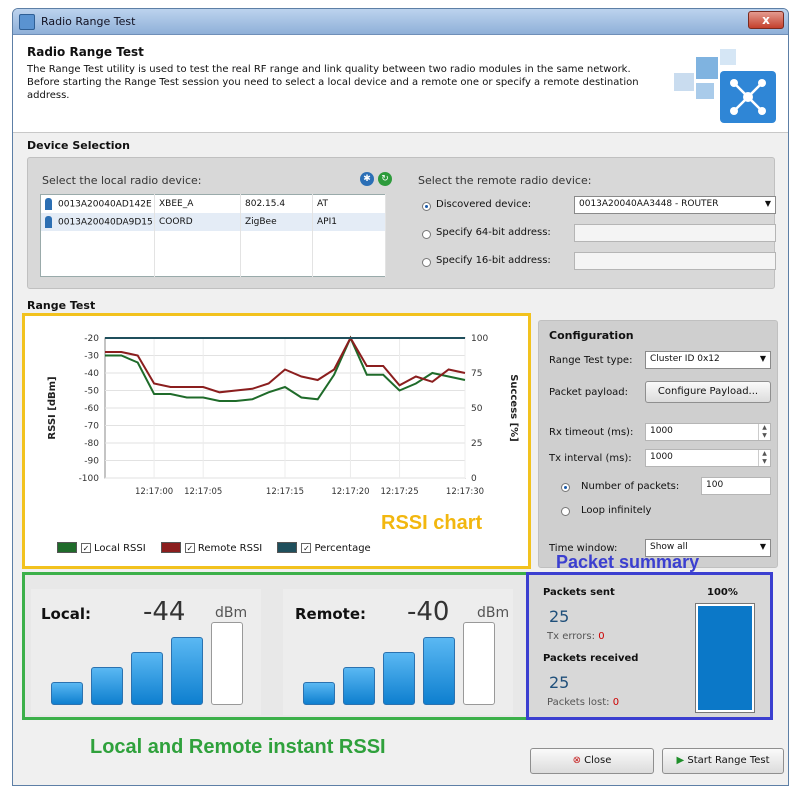 The height and width of the screenshot is (792, 795). What do you see at coordinates (285, 492) in the screenshot?
I see `x-tick-label: 12:17:15` at bounding box center [285, 492].